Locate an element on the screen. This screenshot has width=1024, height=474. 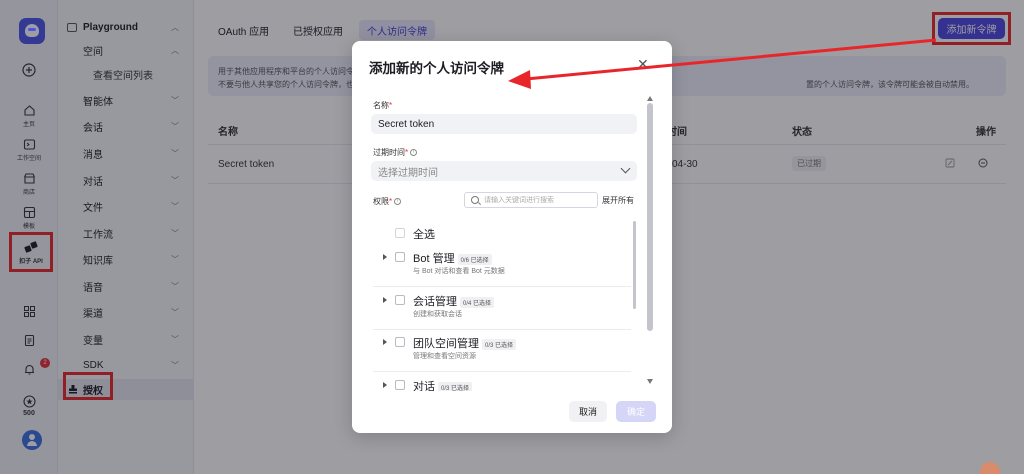
name-label: 名称* is located at coordinates (383, 105).